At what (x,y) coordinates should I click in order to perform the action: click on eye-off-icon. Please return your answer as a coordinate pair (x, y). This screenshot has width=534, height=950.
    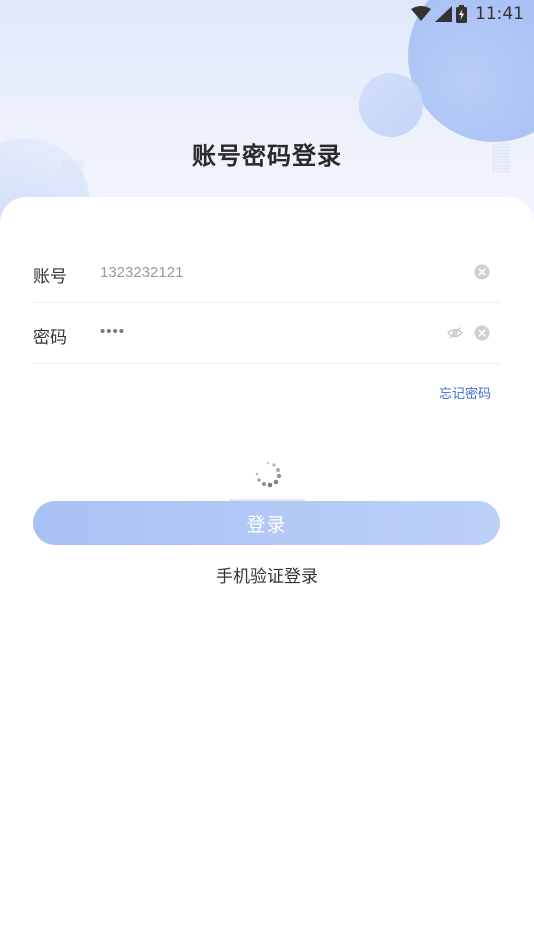
    Looking at the image, I should click on (455, 333).